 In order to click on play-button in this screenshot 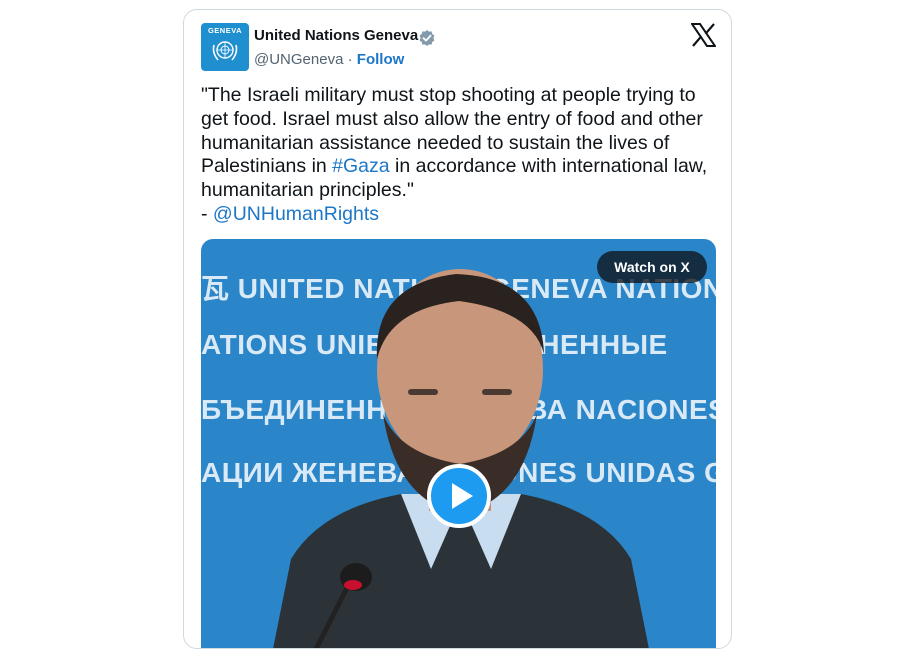, I will do `click(459, 496)`.